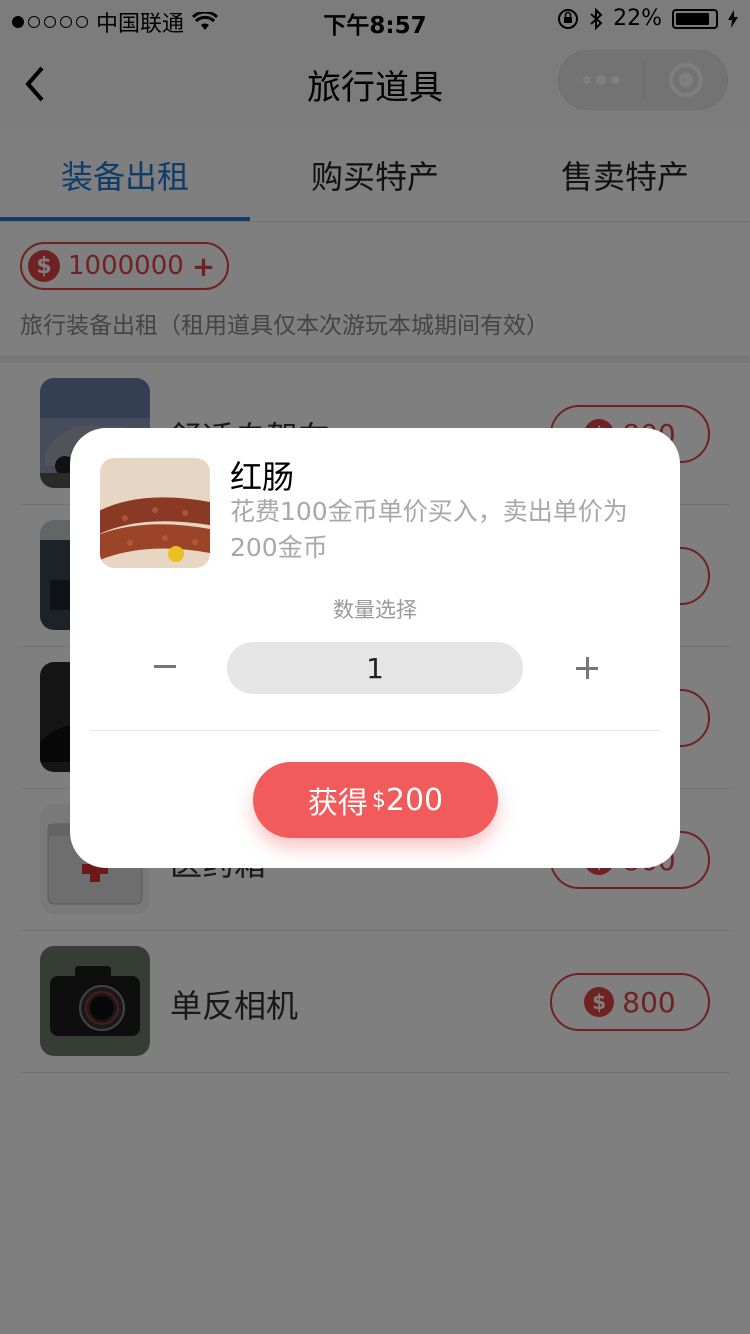 This screenshot has height=1334, width=750. I want to click on confirm-button: 获得 $ 200, so click(375, 800).